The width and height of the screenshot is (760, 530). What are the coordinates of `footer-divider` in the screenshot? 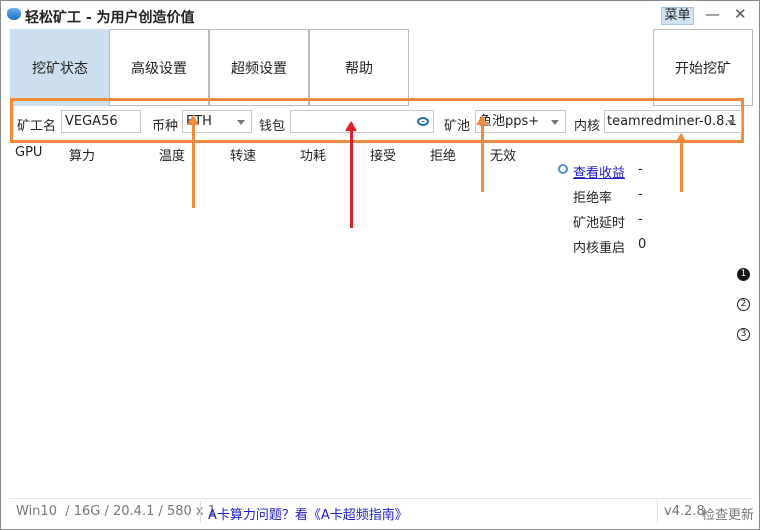 It's located at (381, 498).